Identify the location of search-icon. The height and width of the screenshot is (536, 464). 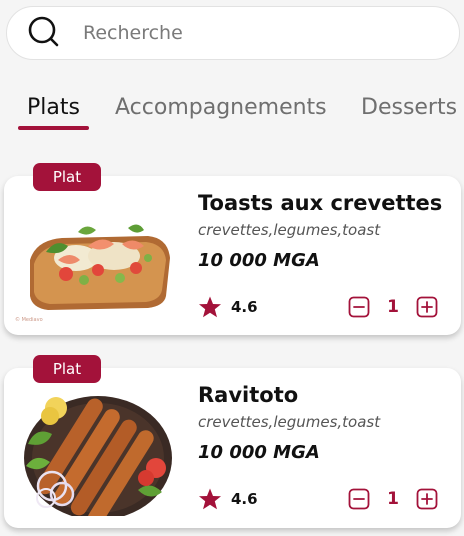
(43, 31).